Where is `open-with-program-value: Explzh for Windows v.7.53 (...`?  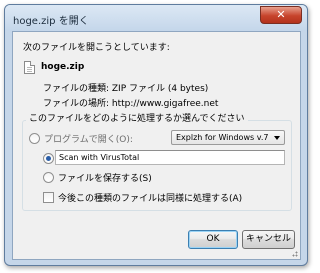 open-with-program-value: Explzh for Windows v.7.53 (... is located at coordinates (222, 137).